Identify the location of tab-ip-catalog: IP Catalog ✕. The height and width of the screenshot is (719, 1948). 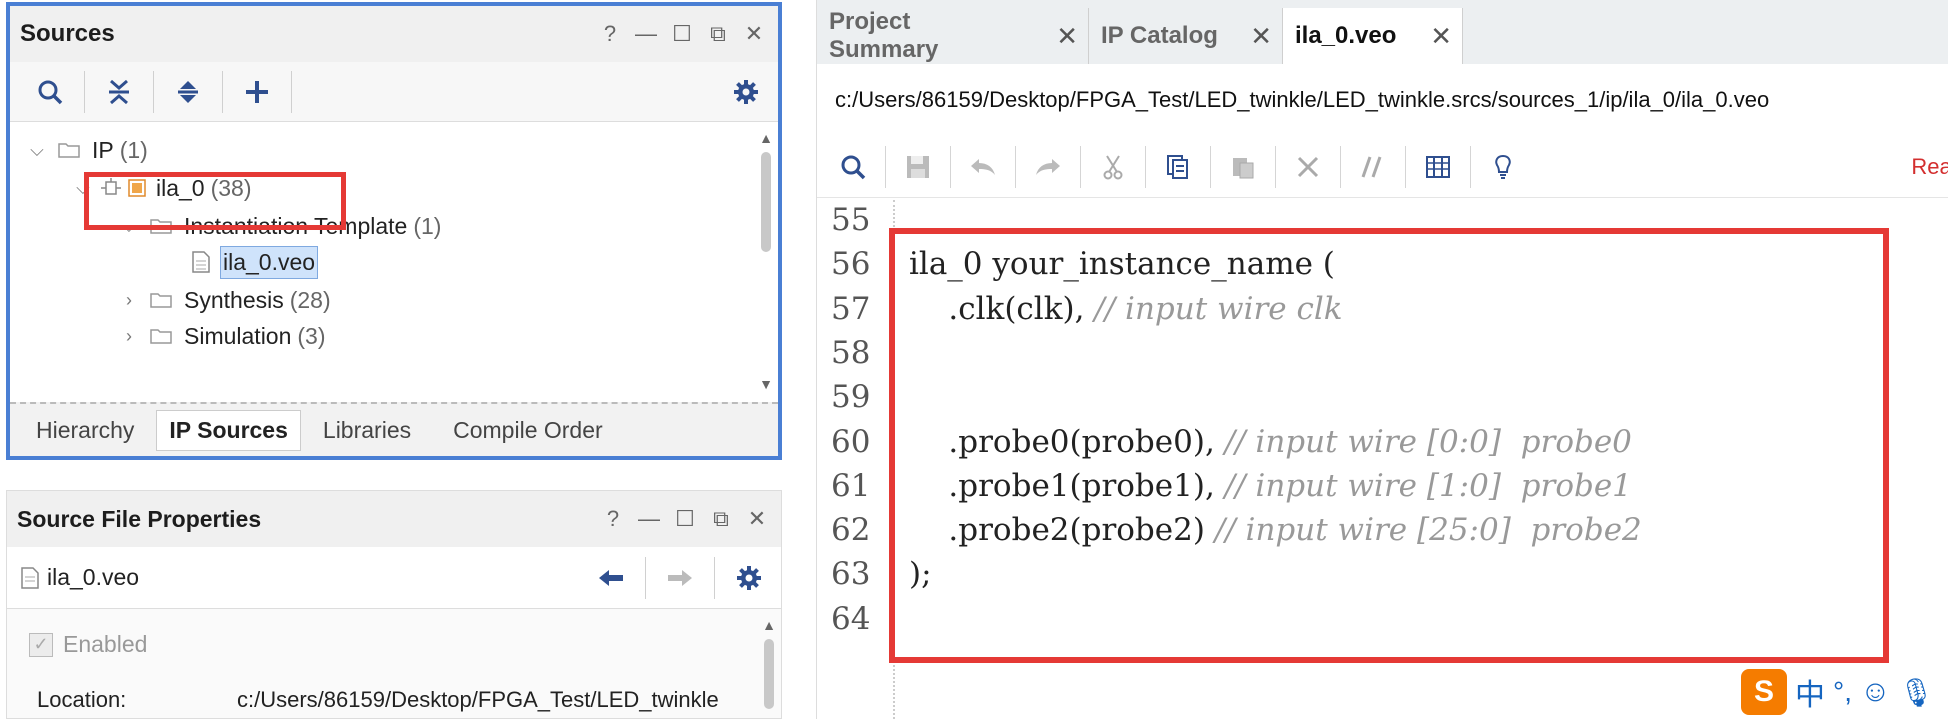
(1186, 36).